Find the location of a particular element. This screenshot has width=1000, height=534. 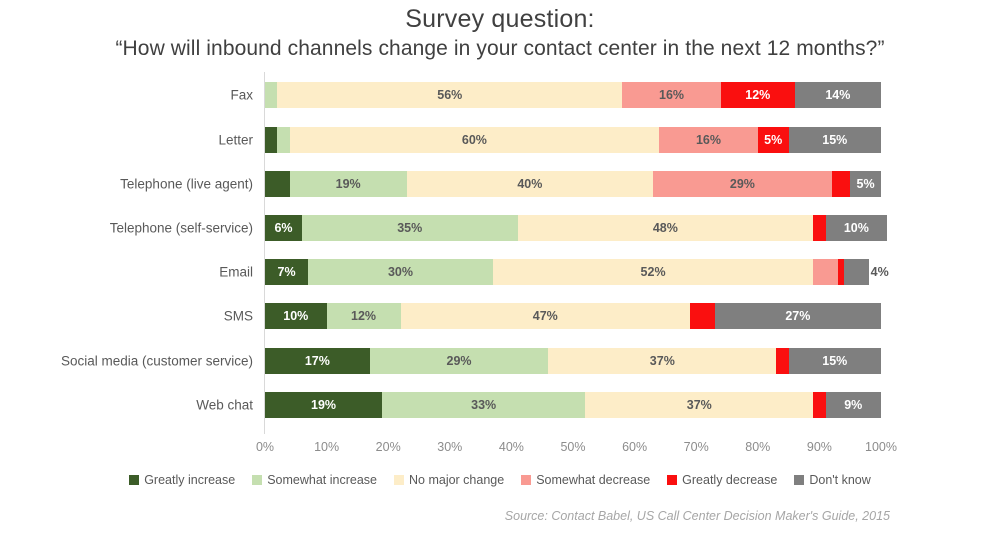

bar-row: Letter22%60%16%5%15% is located at coordinates (549, 140).